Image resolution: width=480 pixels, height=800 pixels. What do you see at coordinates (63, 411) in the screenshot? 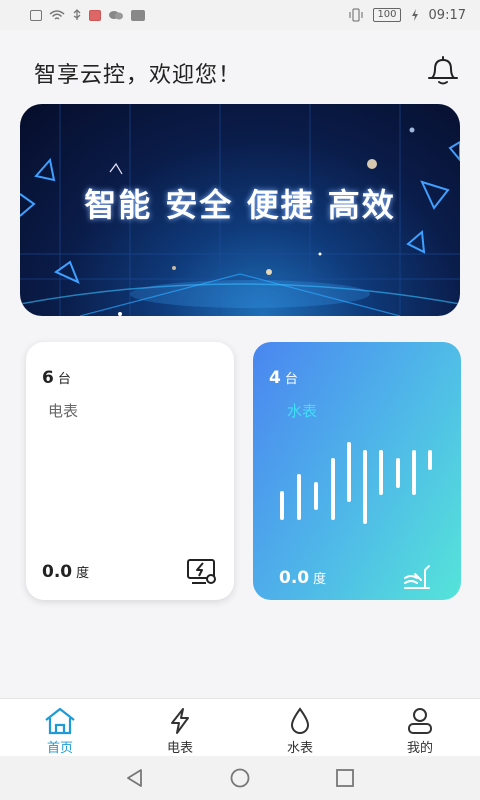
I see `electric-card-label: 电表` at bounding box center [63, 411].